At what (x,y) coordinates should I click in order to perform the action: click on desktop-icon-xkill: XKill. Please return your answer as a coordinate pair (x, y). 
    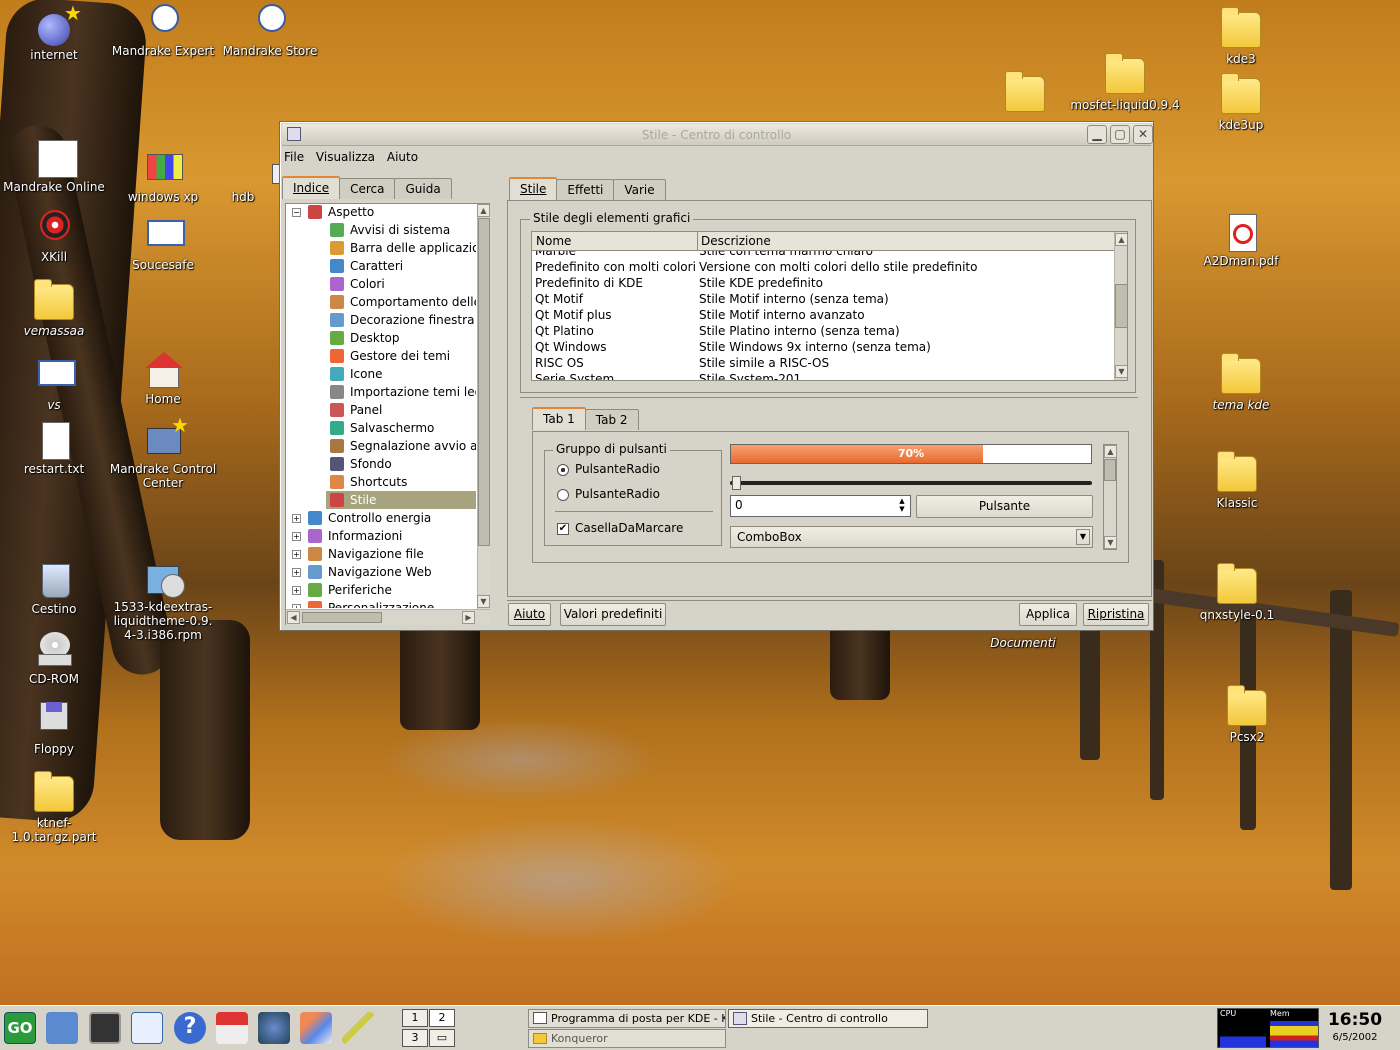
    Looking at the image, I should click on (54, 237).